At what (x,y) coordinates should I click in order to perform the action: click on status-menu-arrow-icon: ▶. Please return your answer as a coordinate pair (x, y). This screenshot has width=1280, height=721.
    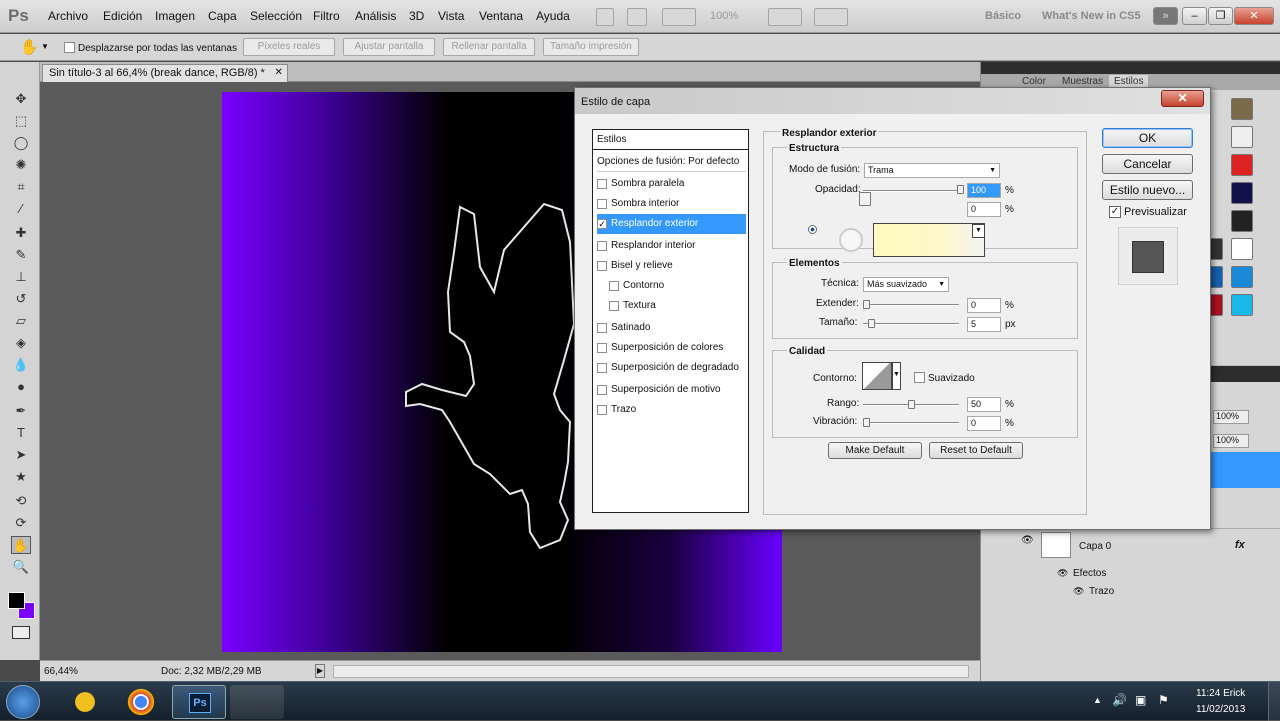
    Looking at the image, I should click on (320, 671).